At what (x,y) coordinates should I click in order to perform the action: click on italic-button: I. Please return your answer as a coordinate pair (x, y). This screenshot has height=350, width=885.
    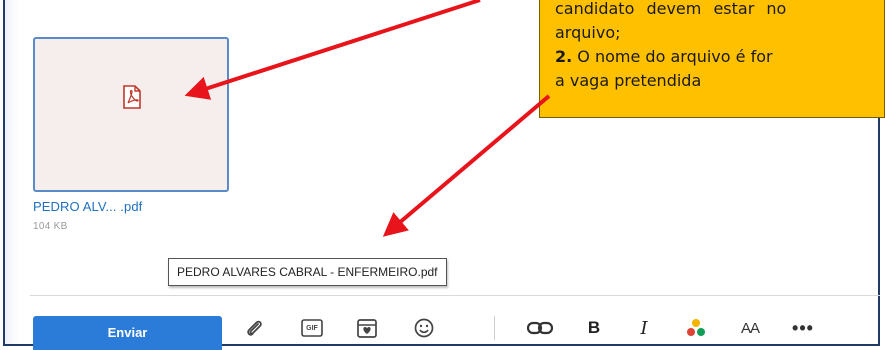
    Looking at the image, I should click on (644, 328).